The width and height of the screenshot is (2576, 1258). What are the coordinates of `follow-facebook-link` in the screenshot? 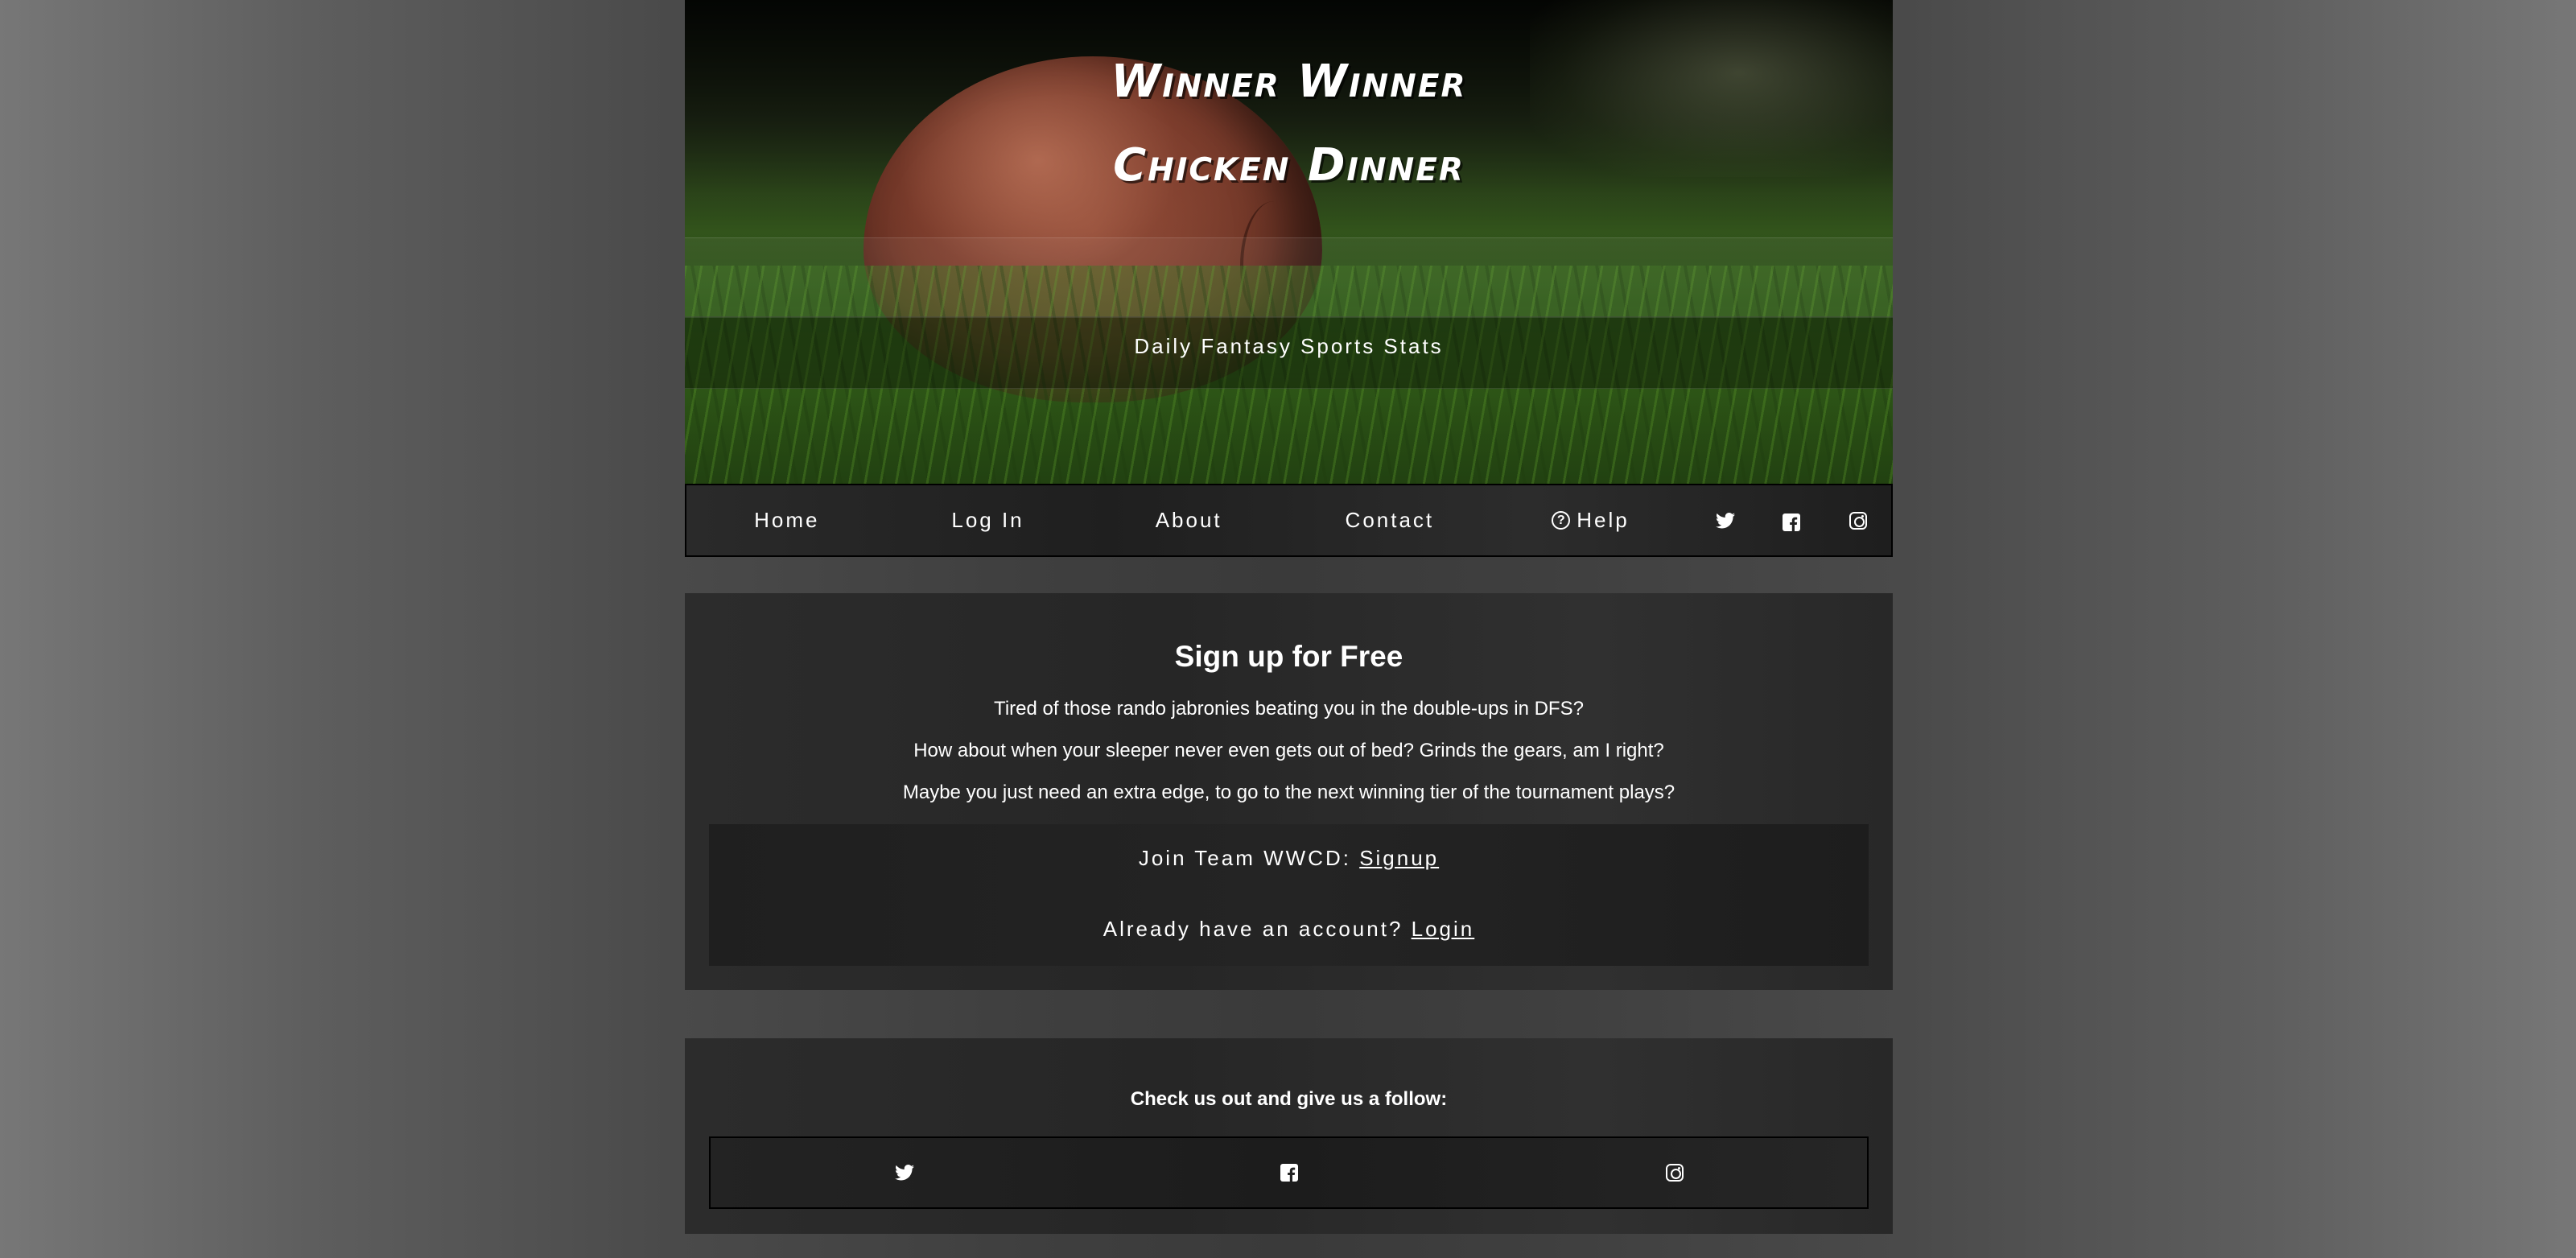 It's located at (1289, 1172).